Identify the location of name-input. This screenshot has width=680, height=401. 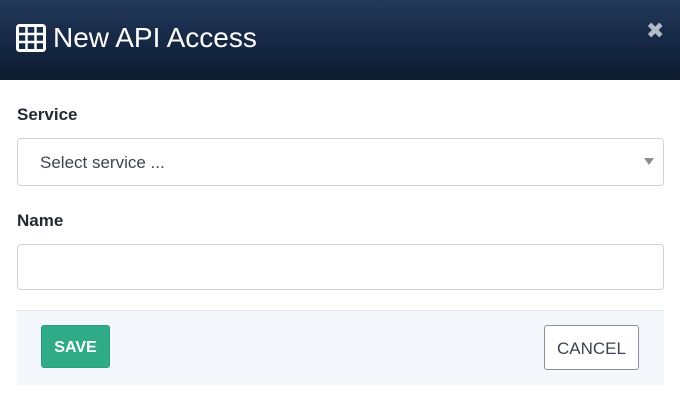
(340, 267).